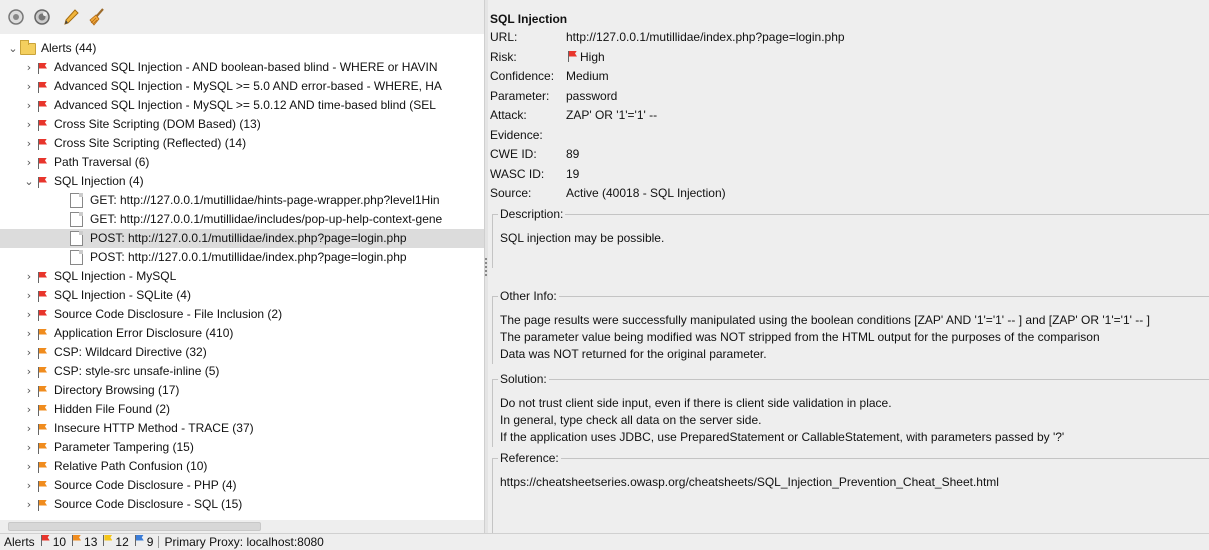 This screenshot has height=550, width=1209. What do you see at coordinates (129, 485) in the screenshot?
I see `tree-alert-item: › Source Code Disclosure - PHP (4)` at bounding box center [129, 485].